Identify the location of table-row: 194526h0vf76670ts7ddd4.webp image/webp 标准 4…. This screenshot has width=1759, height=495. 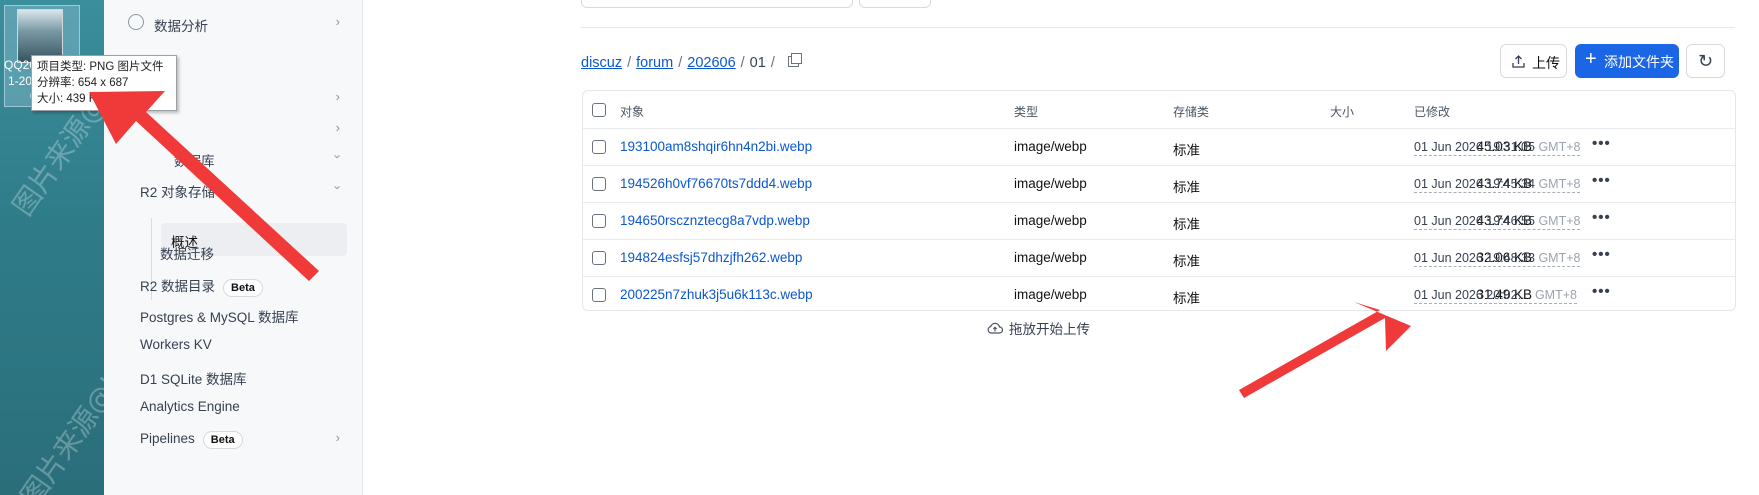
(1159, 184).